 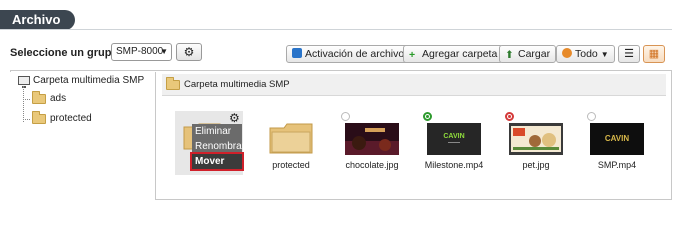 I want to click on list-icon: ☰, so click(x=629, y=54).